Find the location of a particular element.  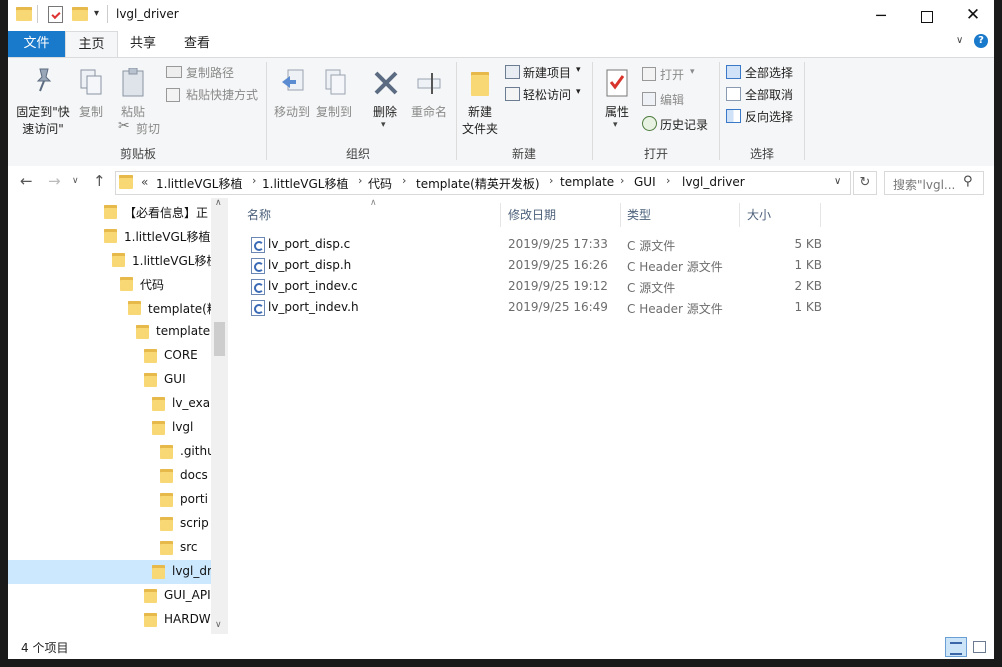

tree-item: 【必看信息】正 is located at coordinates (109, 212).